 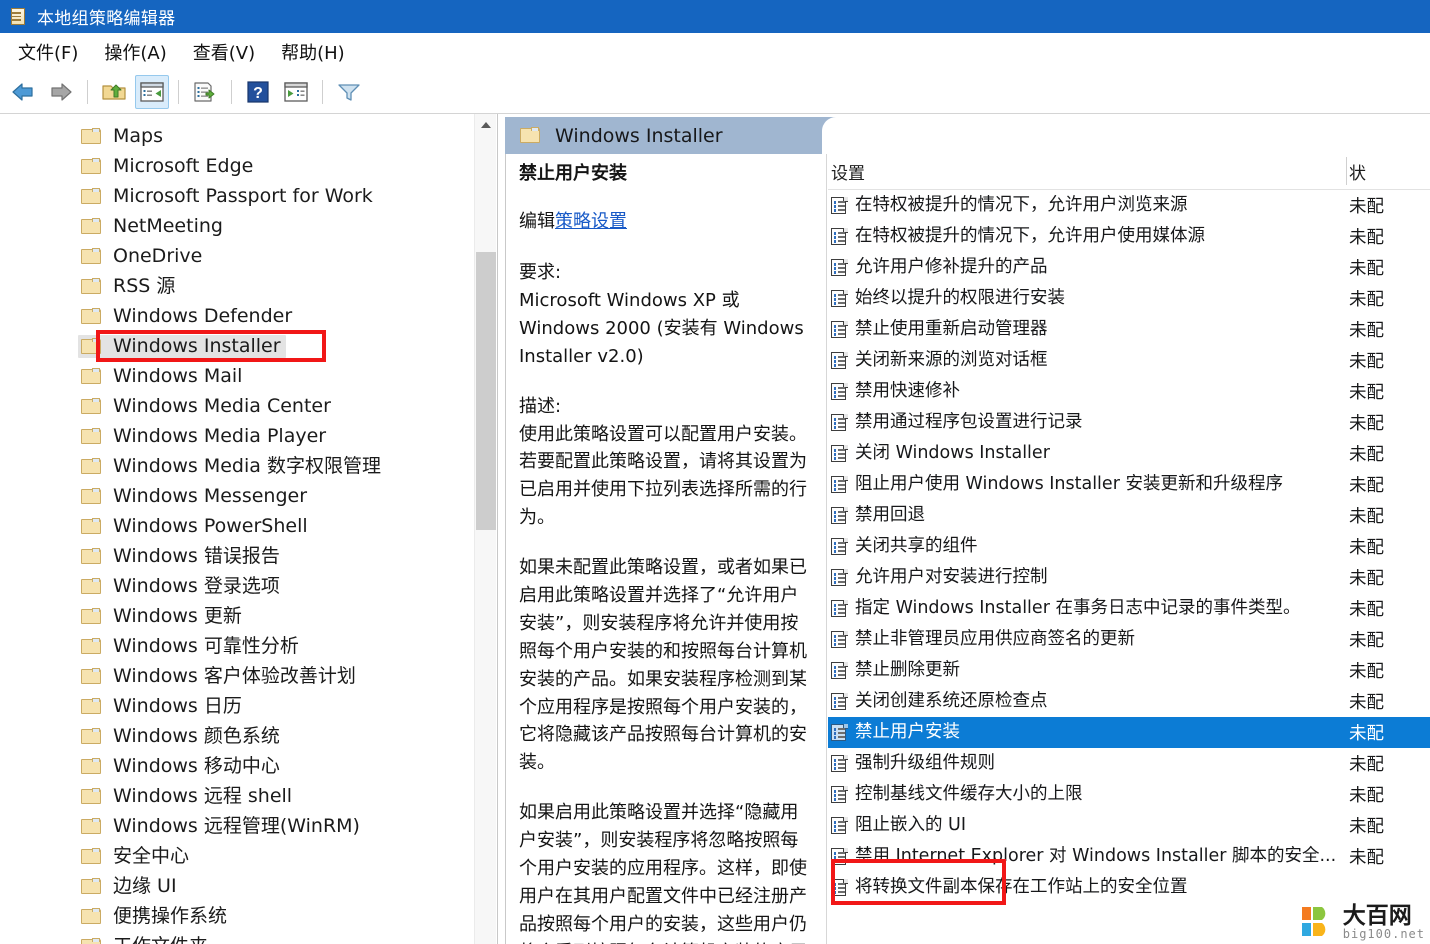 I want to click on settings-row: 禁用通过程序包设置进行记录 未配, so click(x=1129, y=422).